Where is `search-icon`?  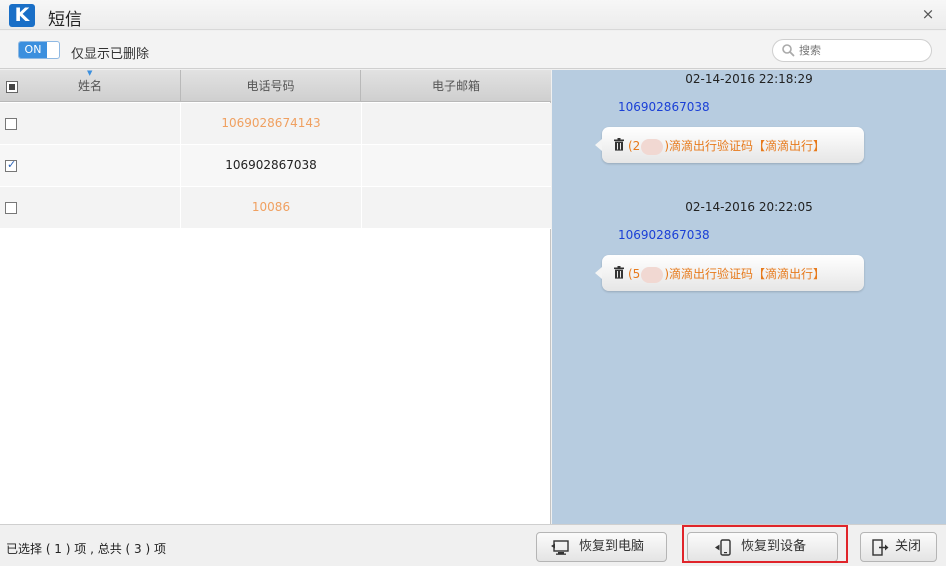 search-icon is located at coordinates (788, 50).